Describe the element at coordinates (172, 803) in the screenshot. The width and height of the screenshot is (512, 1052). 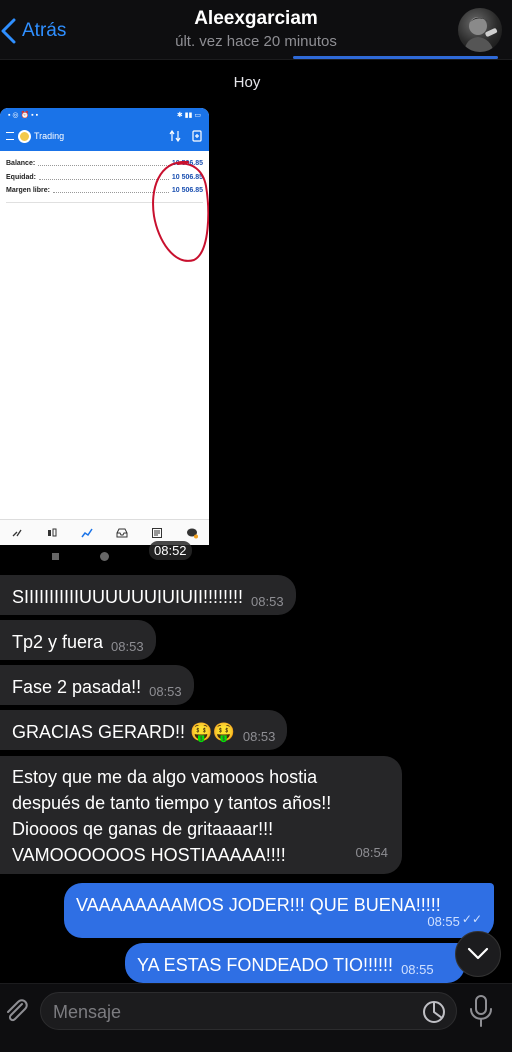
I see `message-line: después de tanto tiempo y tantos años!!` at that location.